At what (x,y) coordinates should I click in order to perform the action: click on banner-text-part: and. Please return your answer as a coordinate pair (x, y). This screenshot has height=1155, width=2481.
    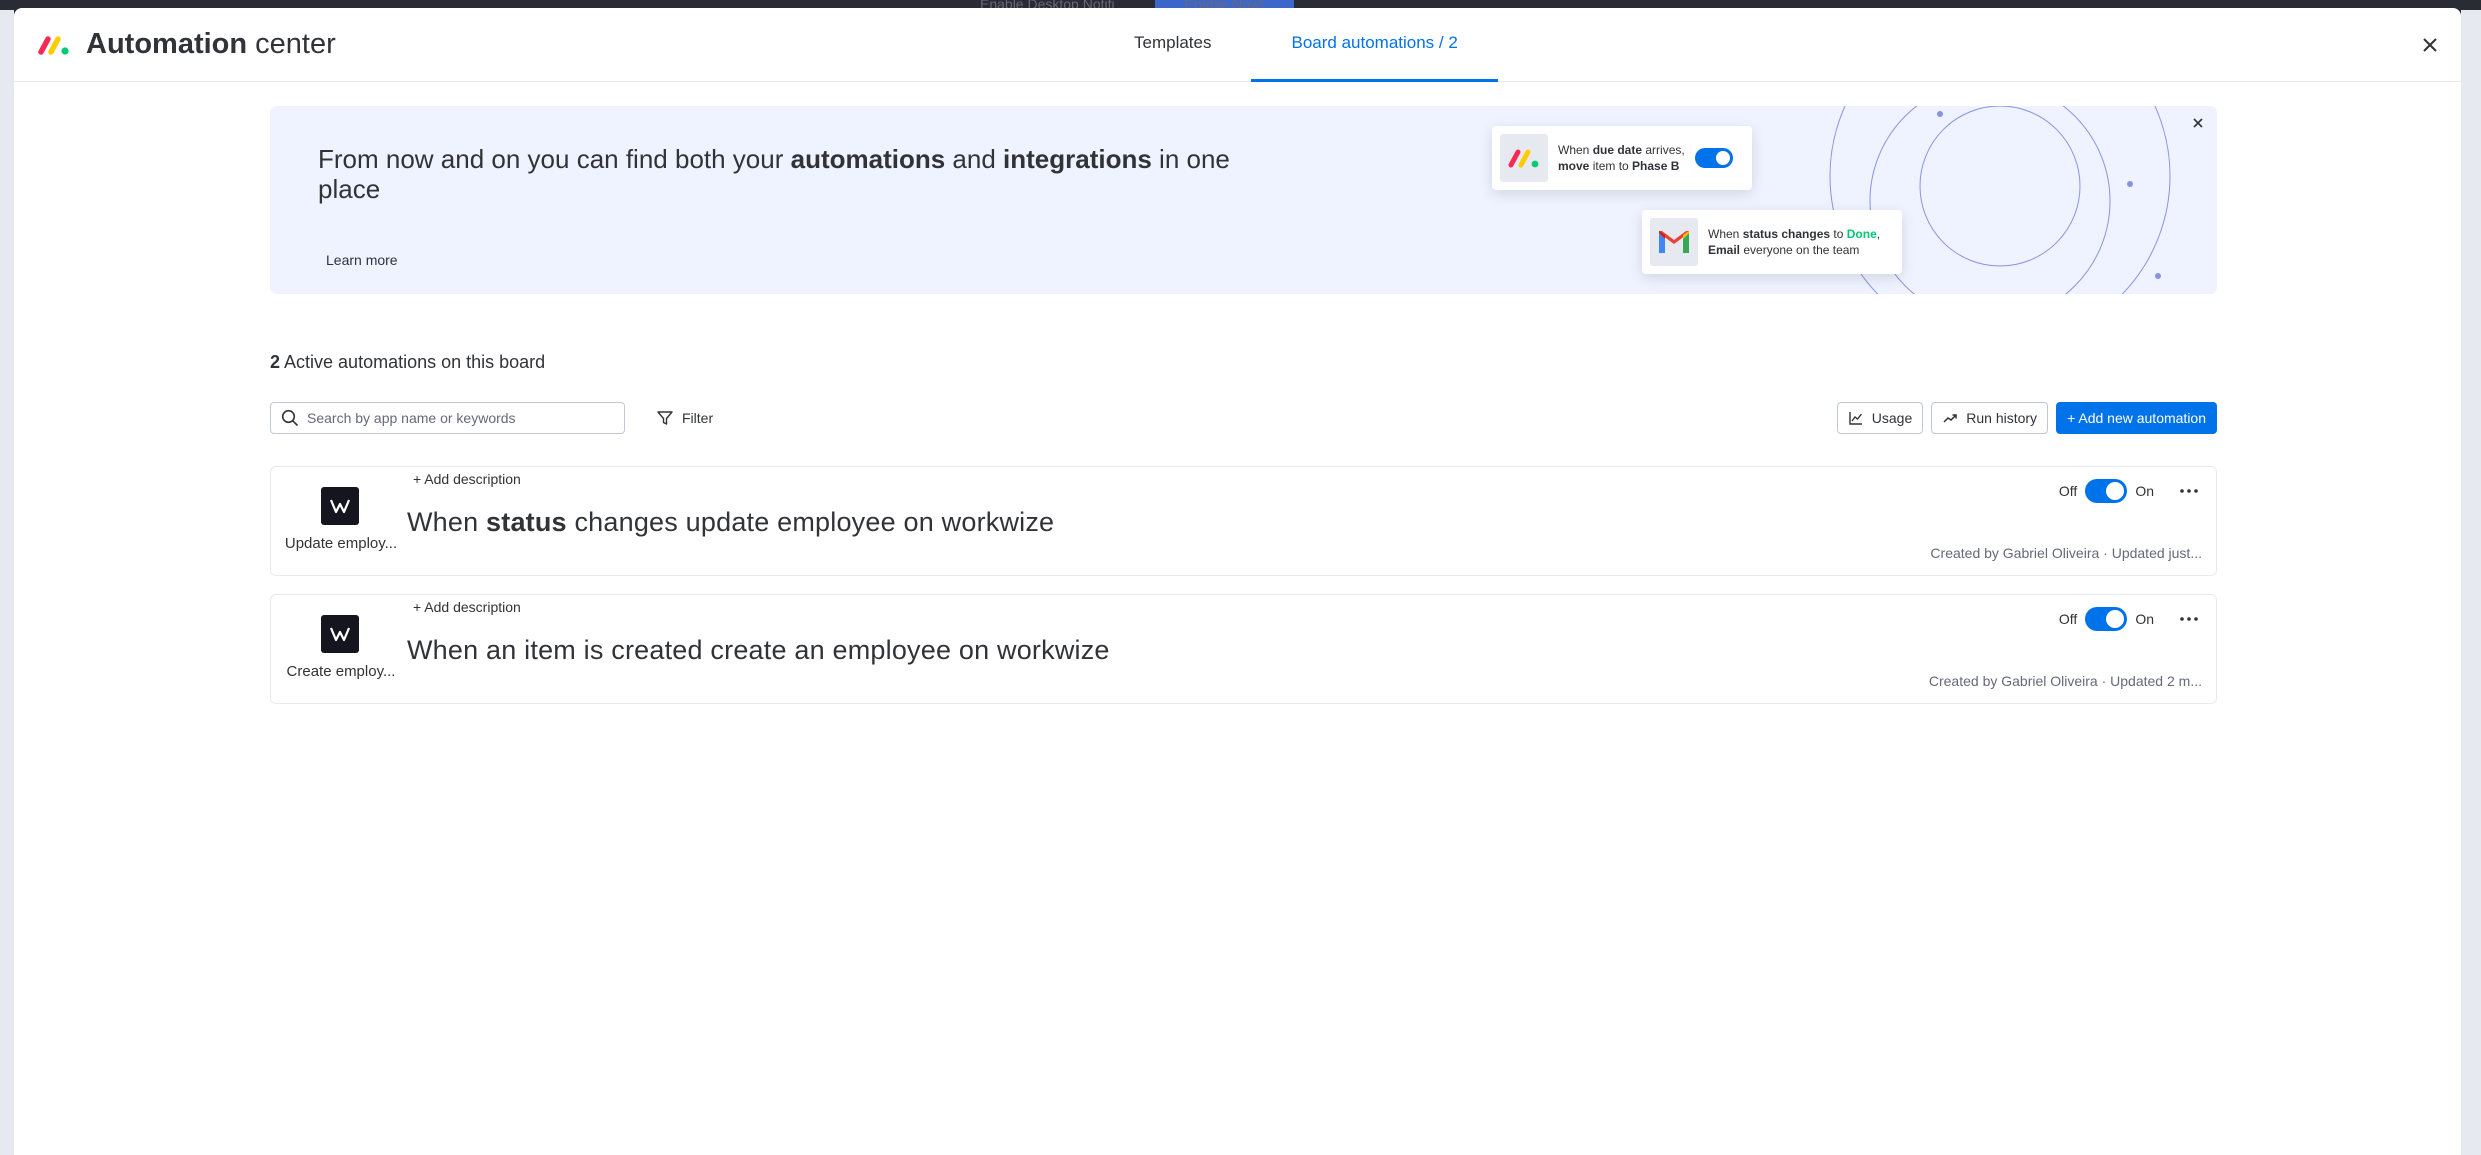
    Looking at the image, I should click on (974, 159).